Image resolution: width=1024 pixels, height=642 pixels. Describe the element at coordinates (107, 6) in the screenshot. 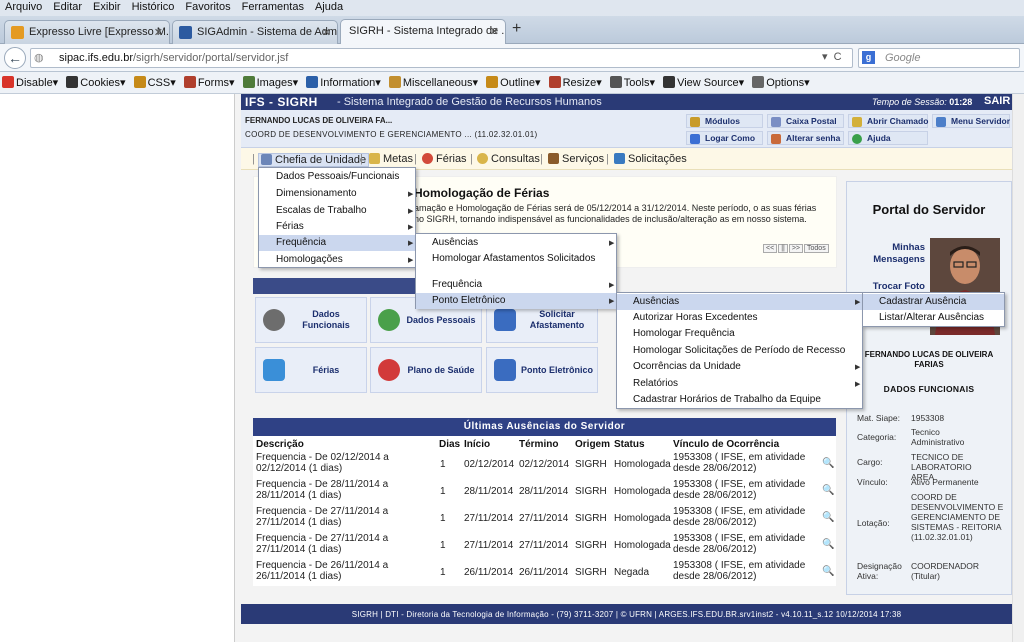

I see `menu-exibir: Exibir` at that location.